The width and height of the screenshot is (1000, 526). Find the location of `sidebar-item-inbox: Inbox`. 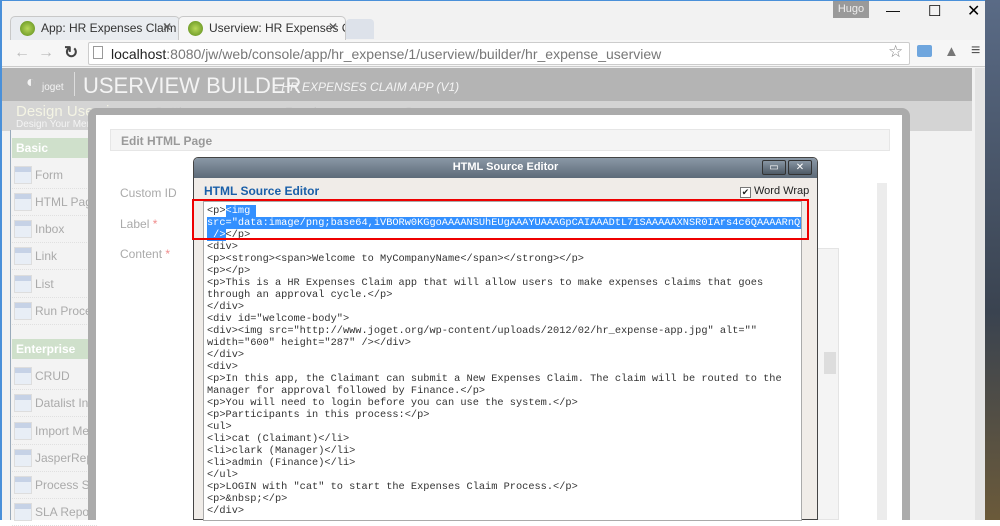

sidebar-item-inbox: Inbox is located at coordinates (54, 229).